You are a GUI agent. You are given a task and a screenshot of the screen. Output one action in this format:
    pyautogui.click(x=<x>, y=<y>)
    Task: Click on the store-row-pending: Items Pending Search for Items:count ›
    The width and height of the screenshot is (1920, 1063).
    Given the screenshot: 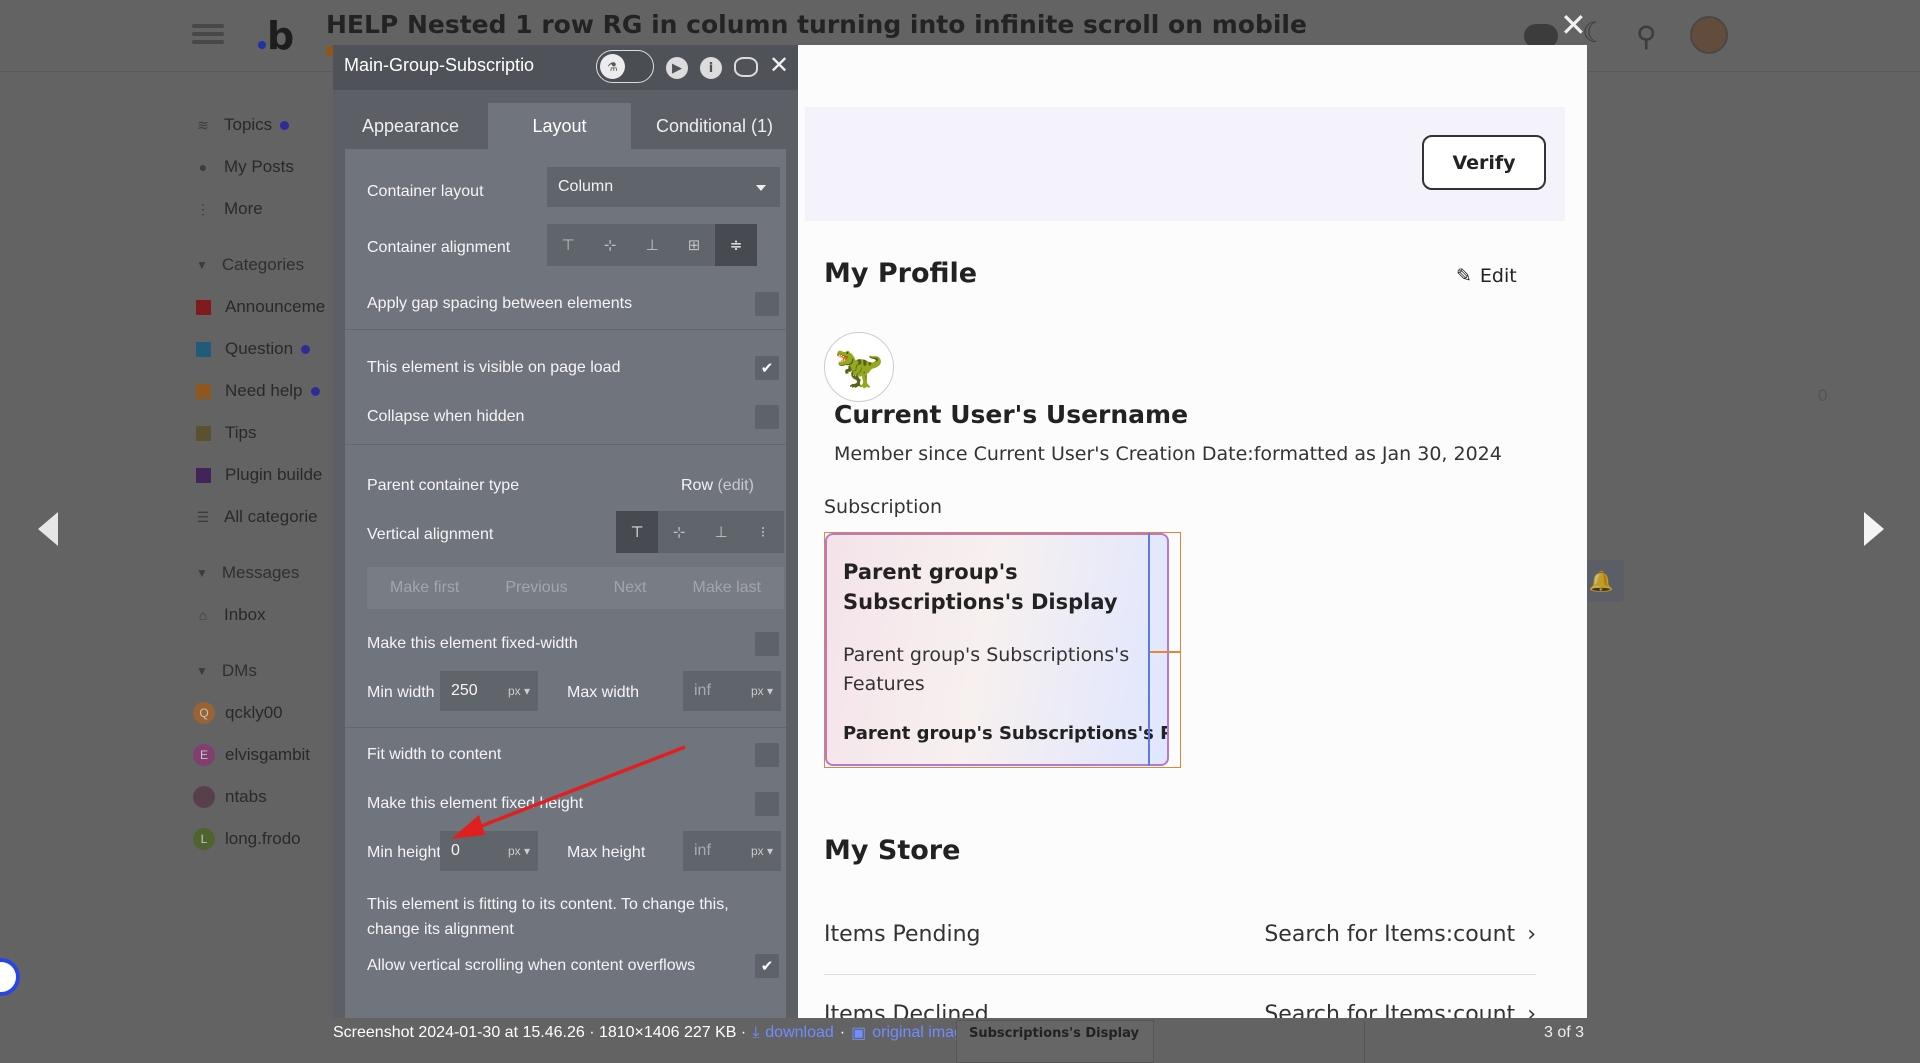 What is the action you would take?
    pyautogui.click(x=1180, y=935)
    